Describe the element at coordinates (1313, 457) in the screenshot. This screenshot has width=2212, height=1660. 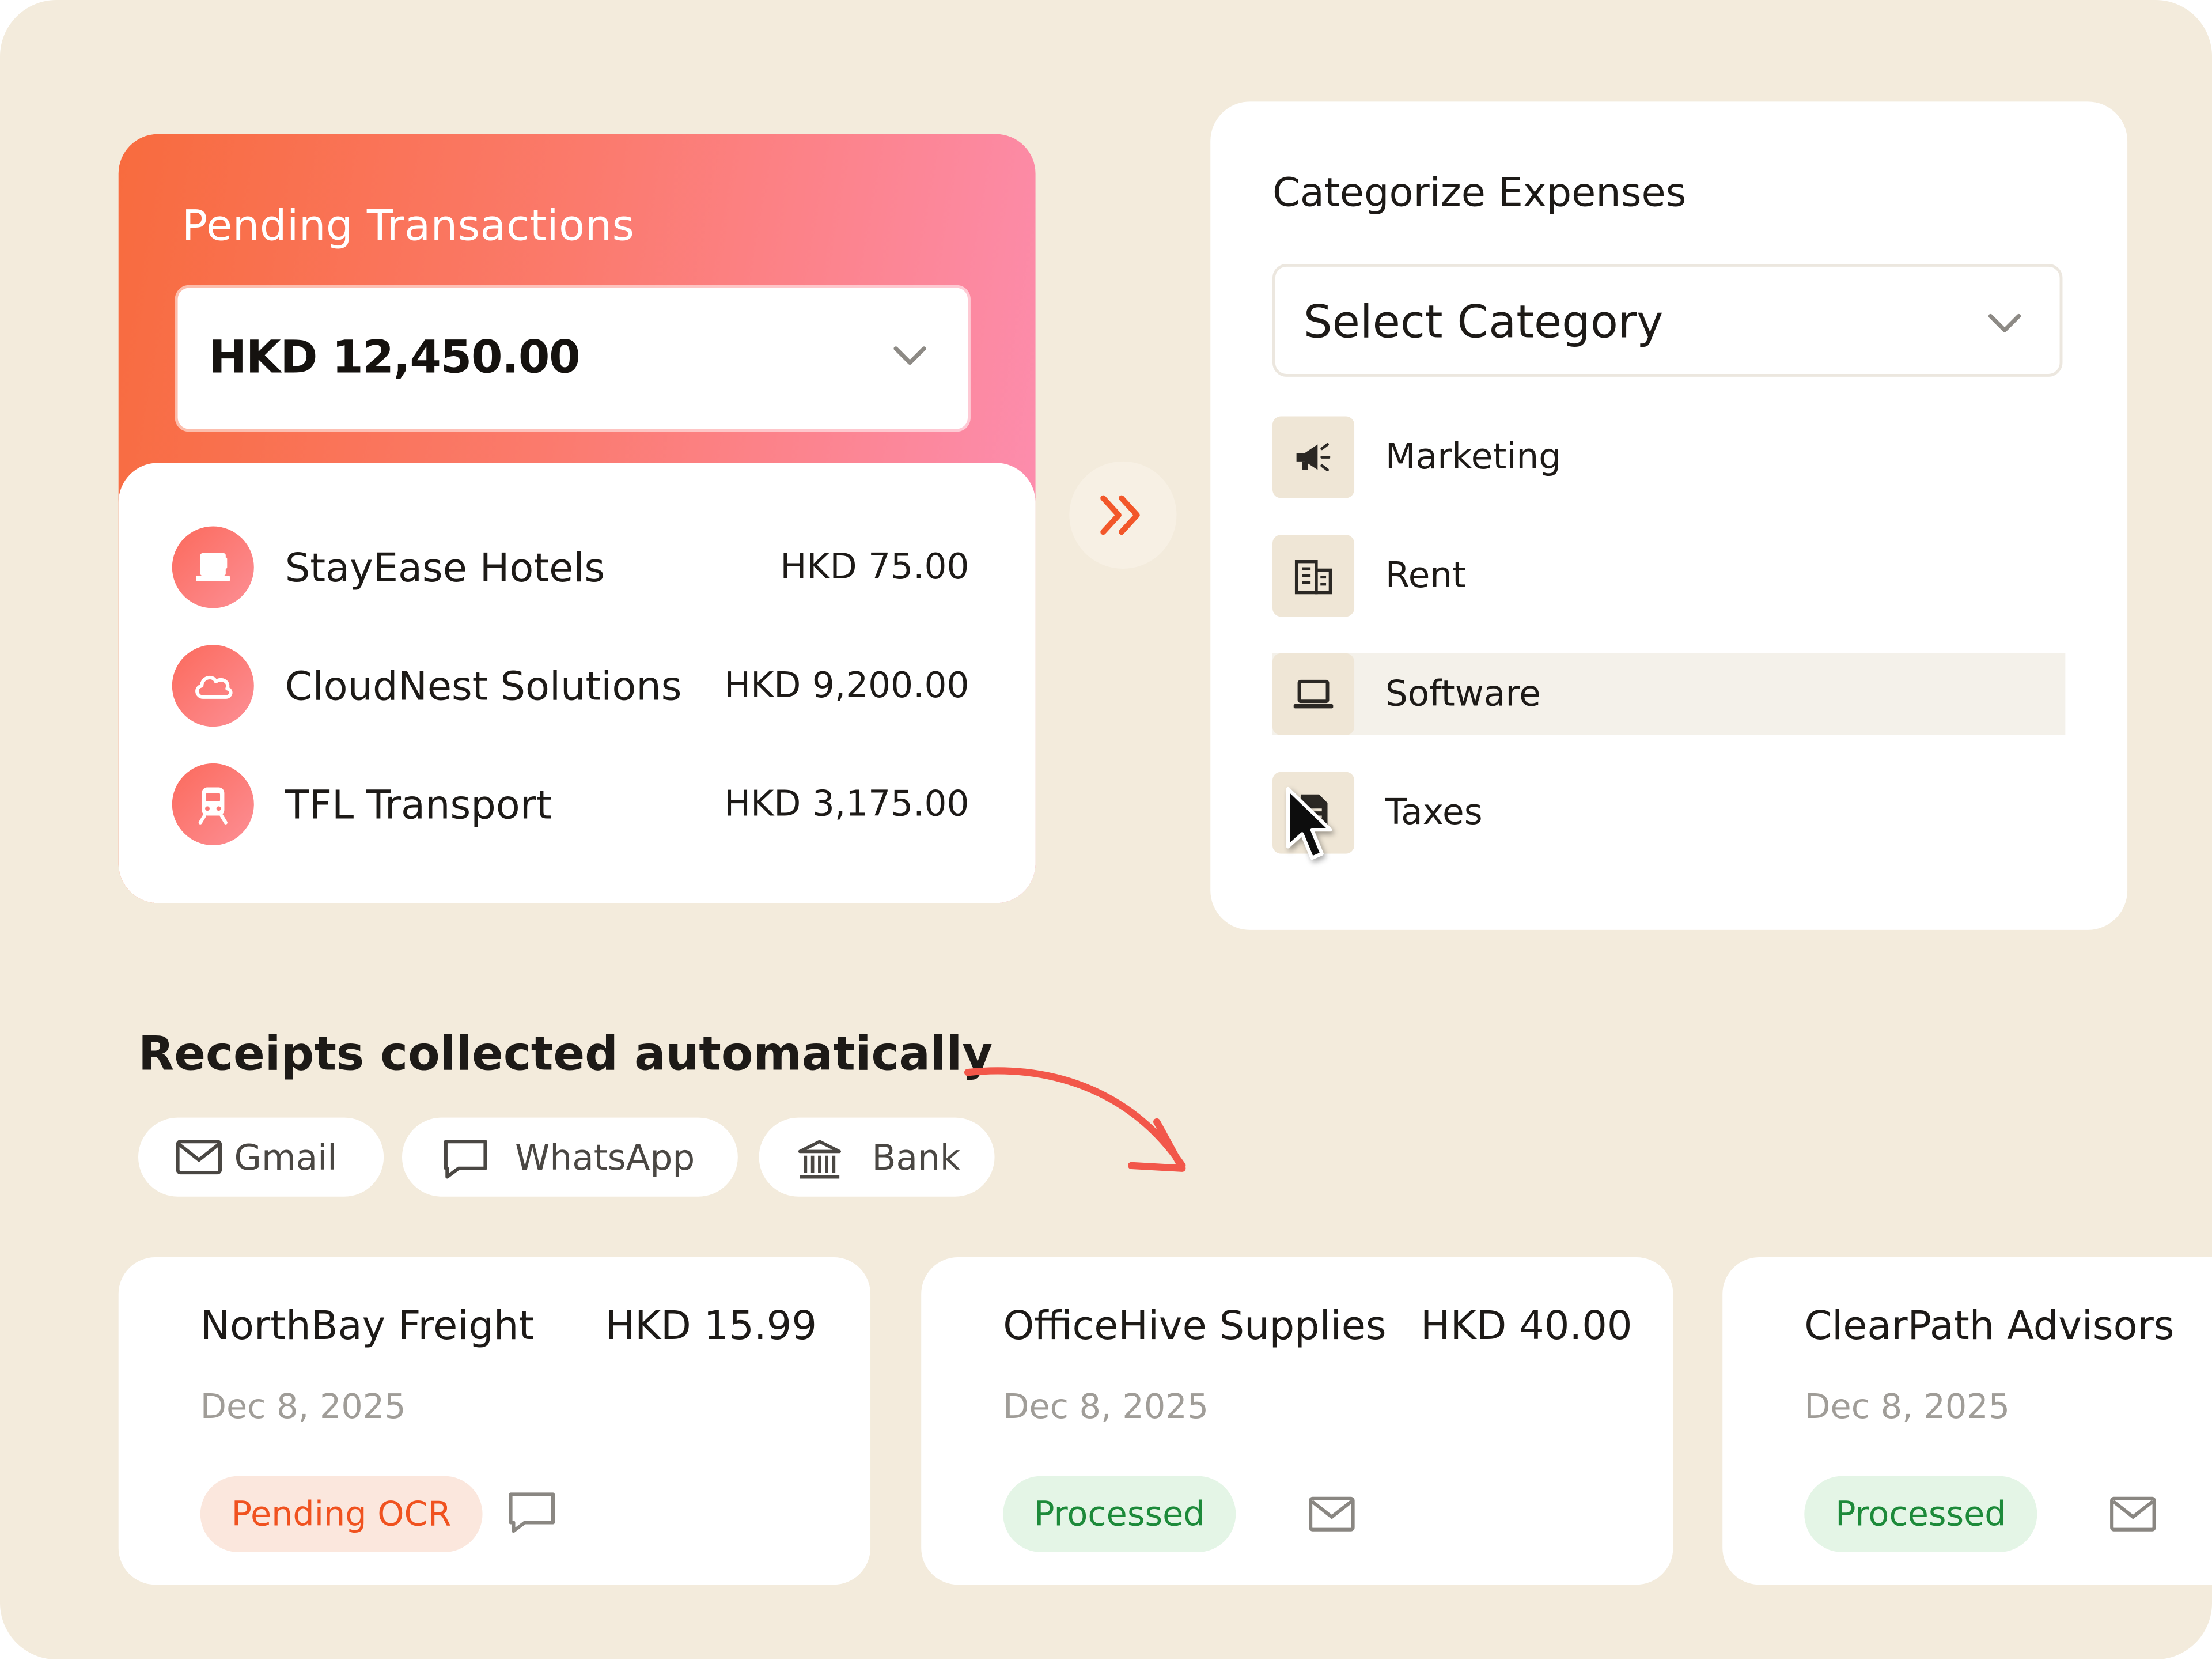
I see `megaphone-icon` at that location.